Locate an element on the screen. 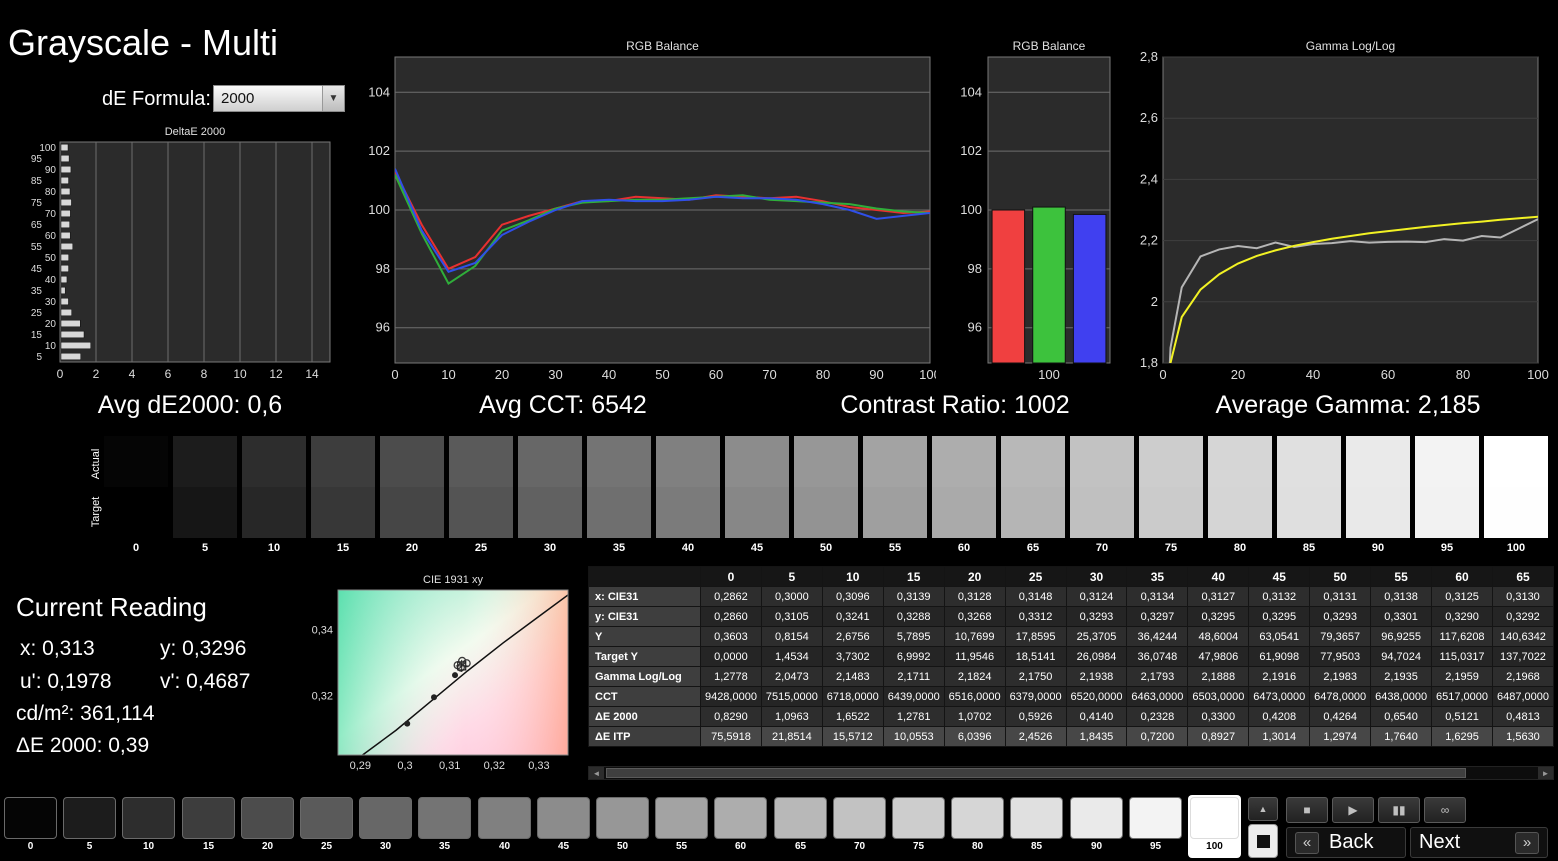 The width and height of the screenshot is (1558, 861). expand-button: ▲ is located at coordinates (1263, 809).